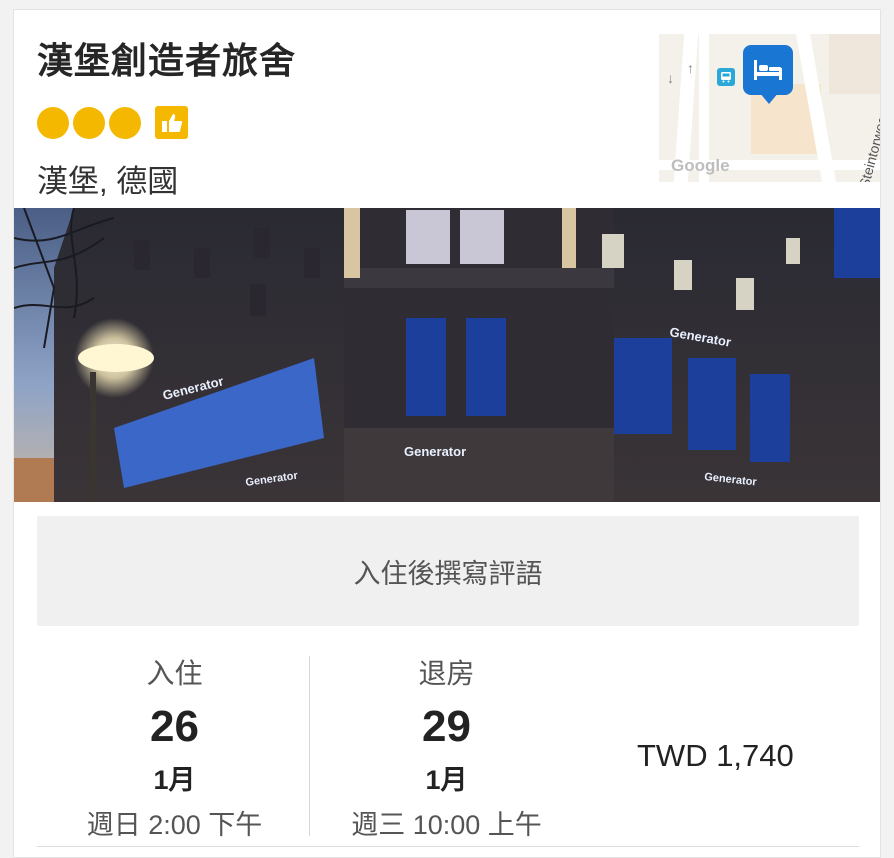 This screenshot has width=894, height=858. I want to click on checkin-label: 入住, so click(174, 673).